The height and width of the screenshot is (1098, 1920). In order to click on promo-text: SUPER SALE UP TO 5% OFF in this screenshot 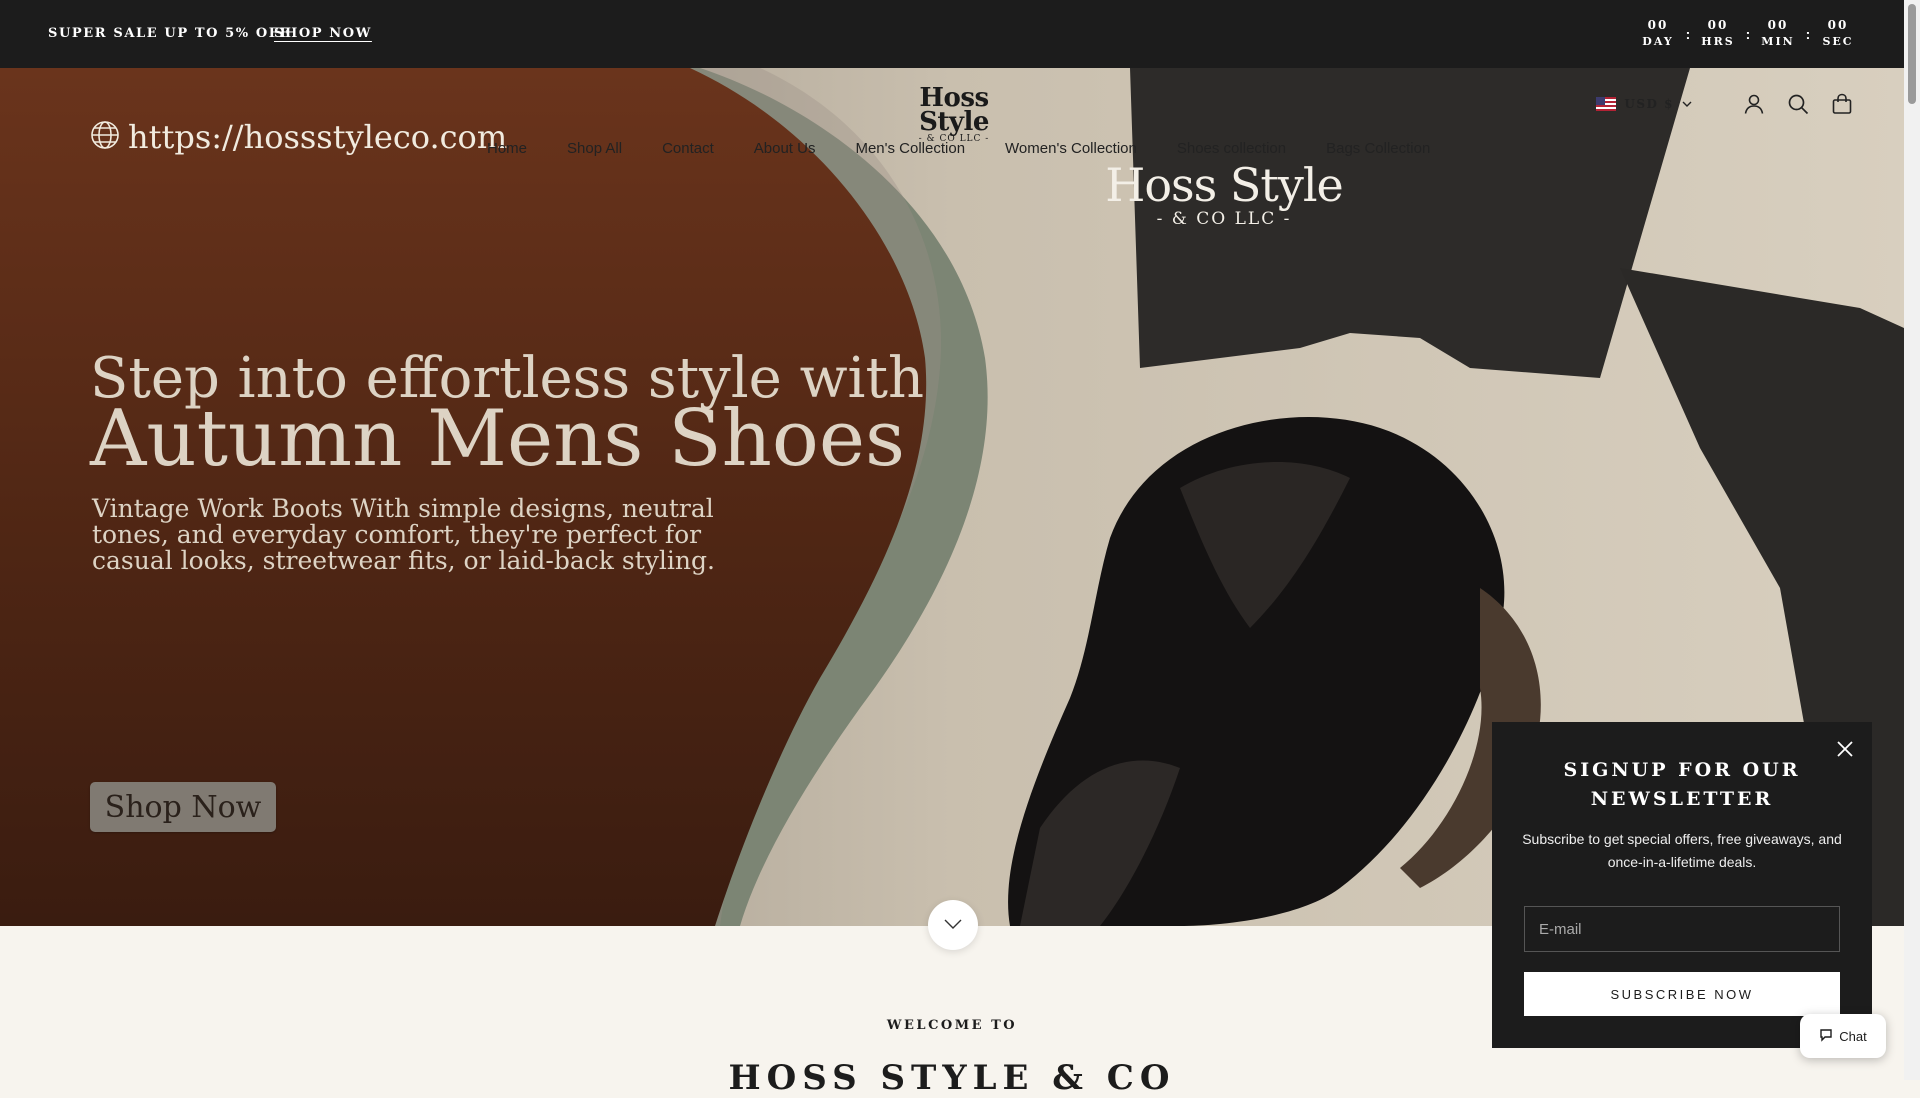, I will do `click(169, 33)`.